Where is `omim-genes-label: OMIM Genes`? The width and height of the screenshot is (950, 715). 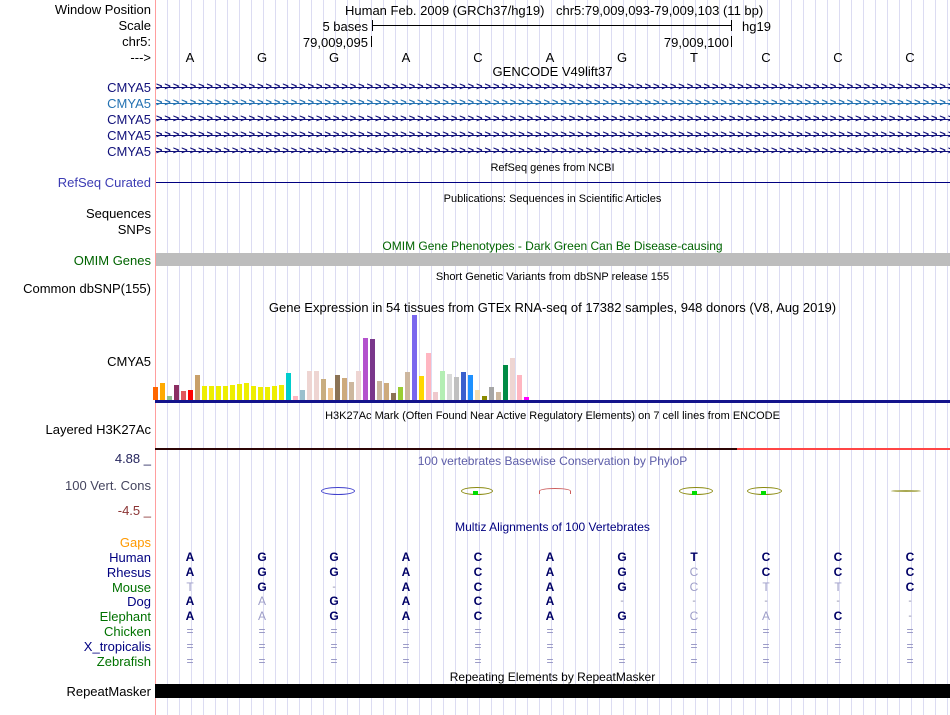
omim-genes-label: OMIM Genes is located at coordinates (112, 260).